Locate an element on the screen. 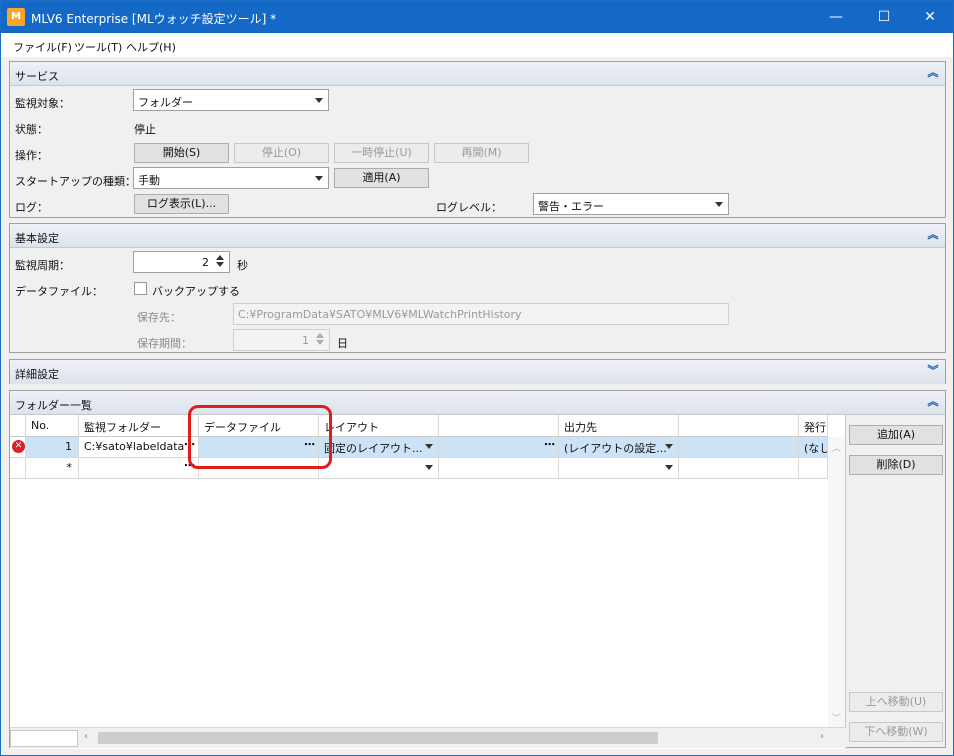 The width and height of the screenshot is (954, 756). period-unit: 日 is located at coordinates (342, 343).